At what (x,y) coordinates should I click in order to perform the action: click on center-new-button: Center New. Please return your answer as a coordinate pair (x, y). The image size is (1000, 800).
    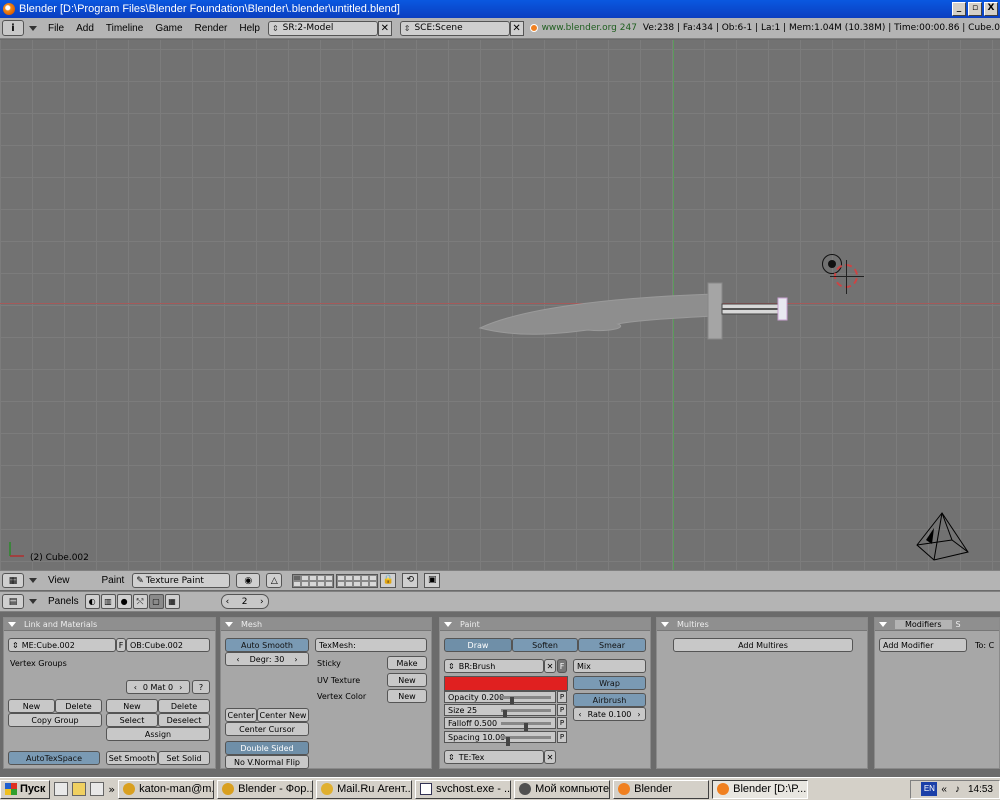
    Looking at the image, I should click on (283, 715).